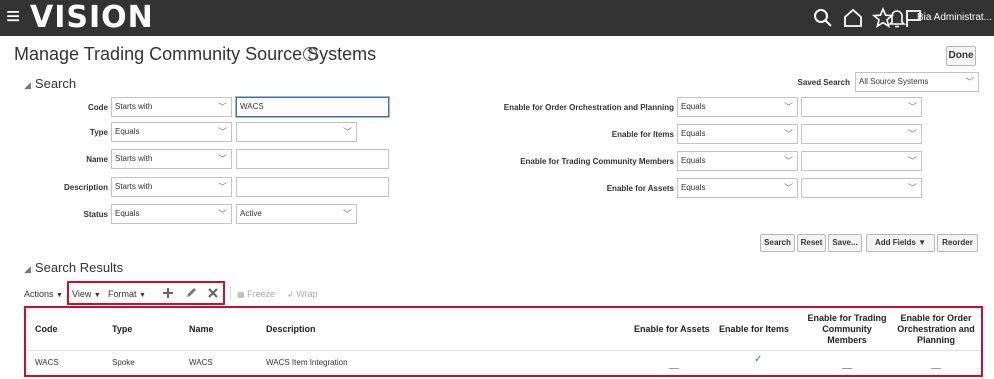 This screenshot has width=994, height=379. What do you see at coordinates (503, 363) in the screenshot?
I see `table-row: WACS Spoke WACS WACS Item Integration ✓` at bounding box center [503, 363].